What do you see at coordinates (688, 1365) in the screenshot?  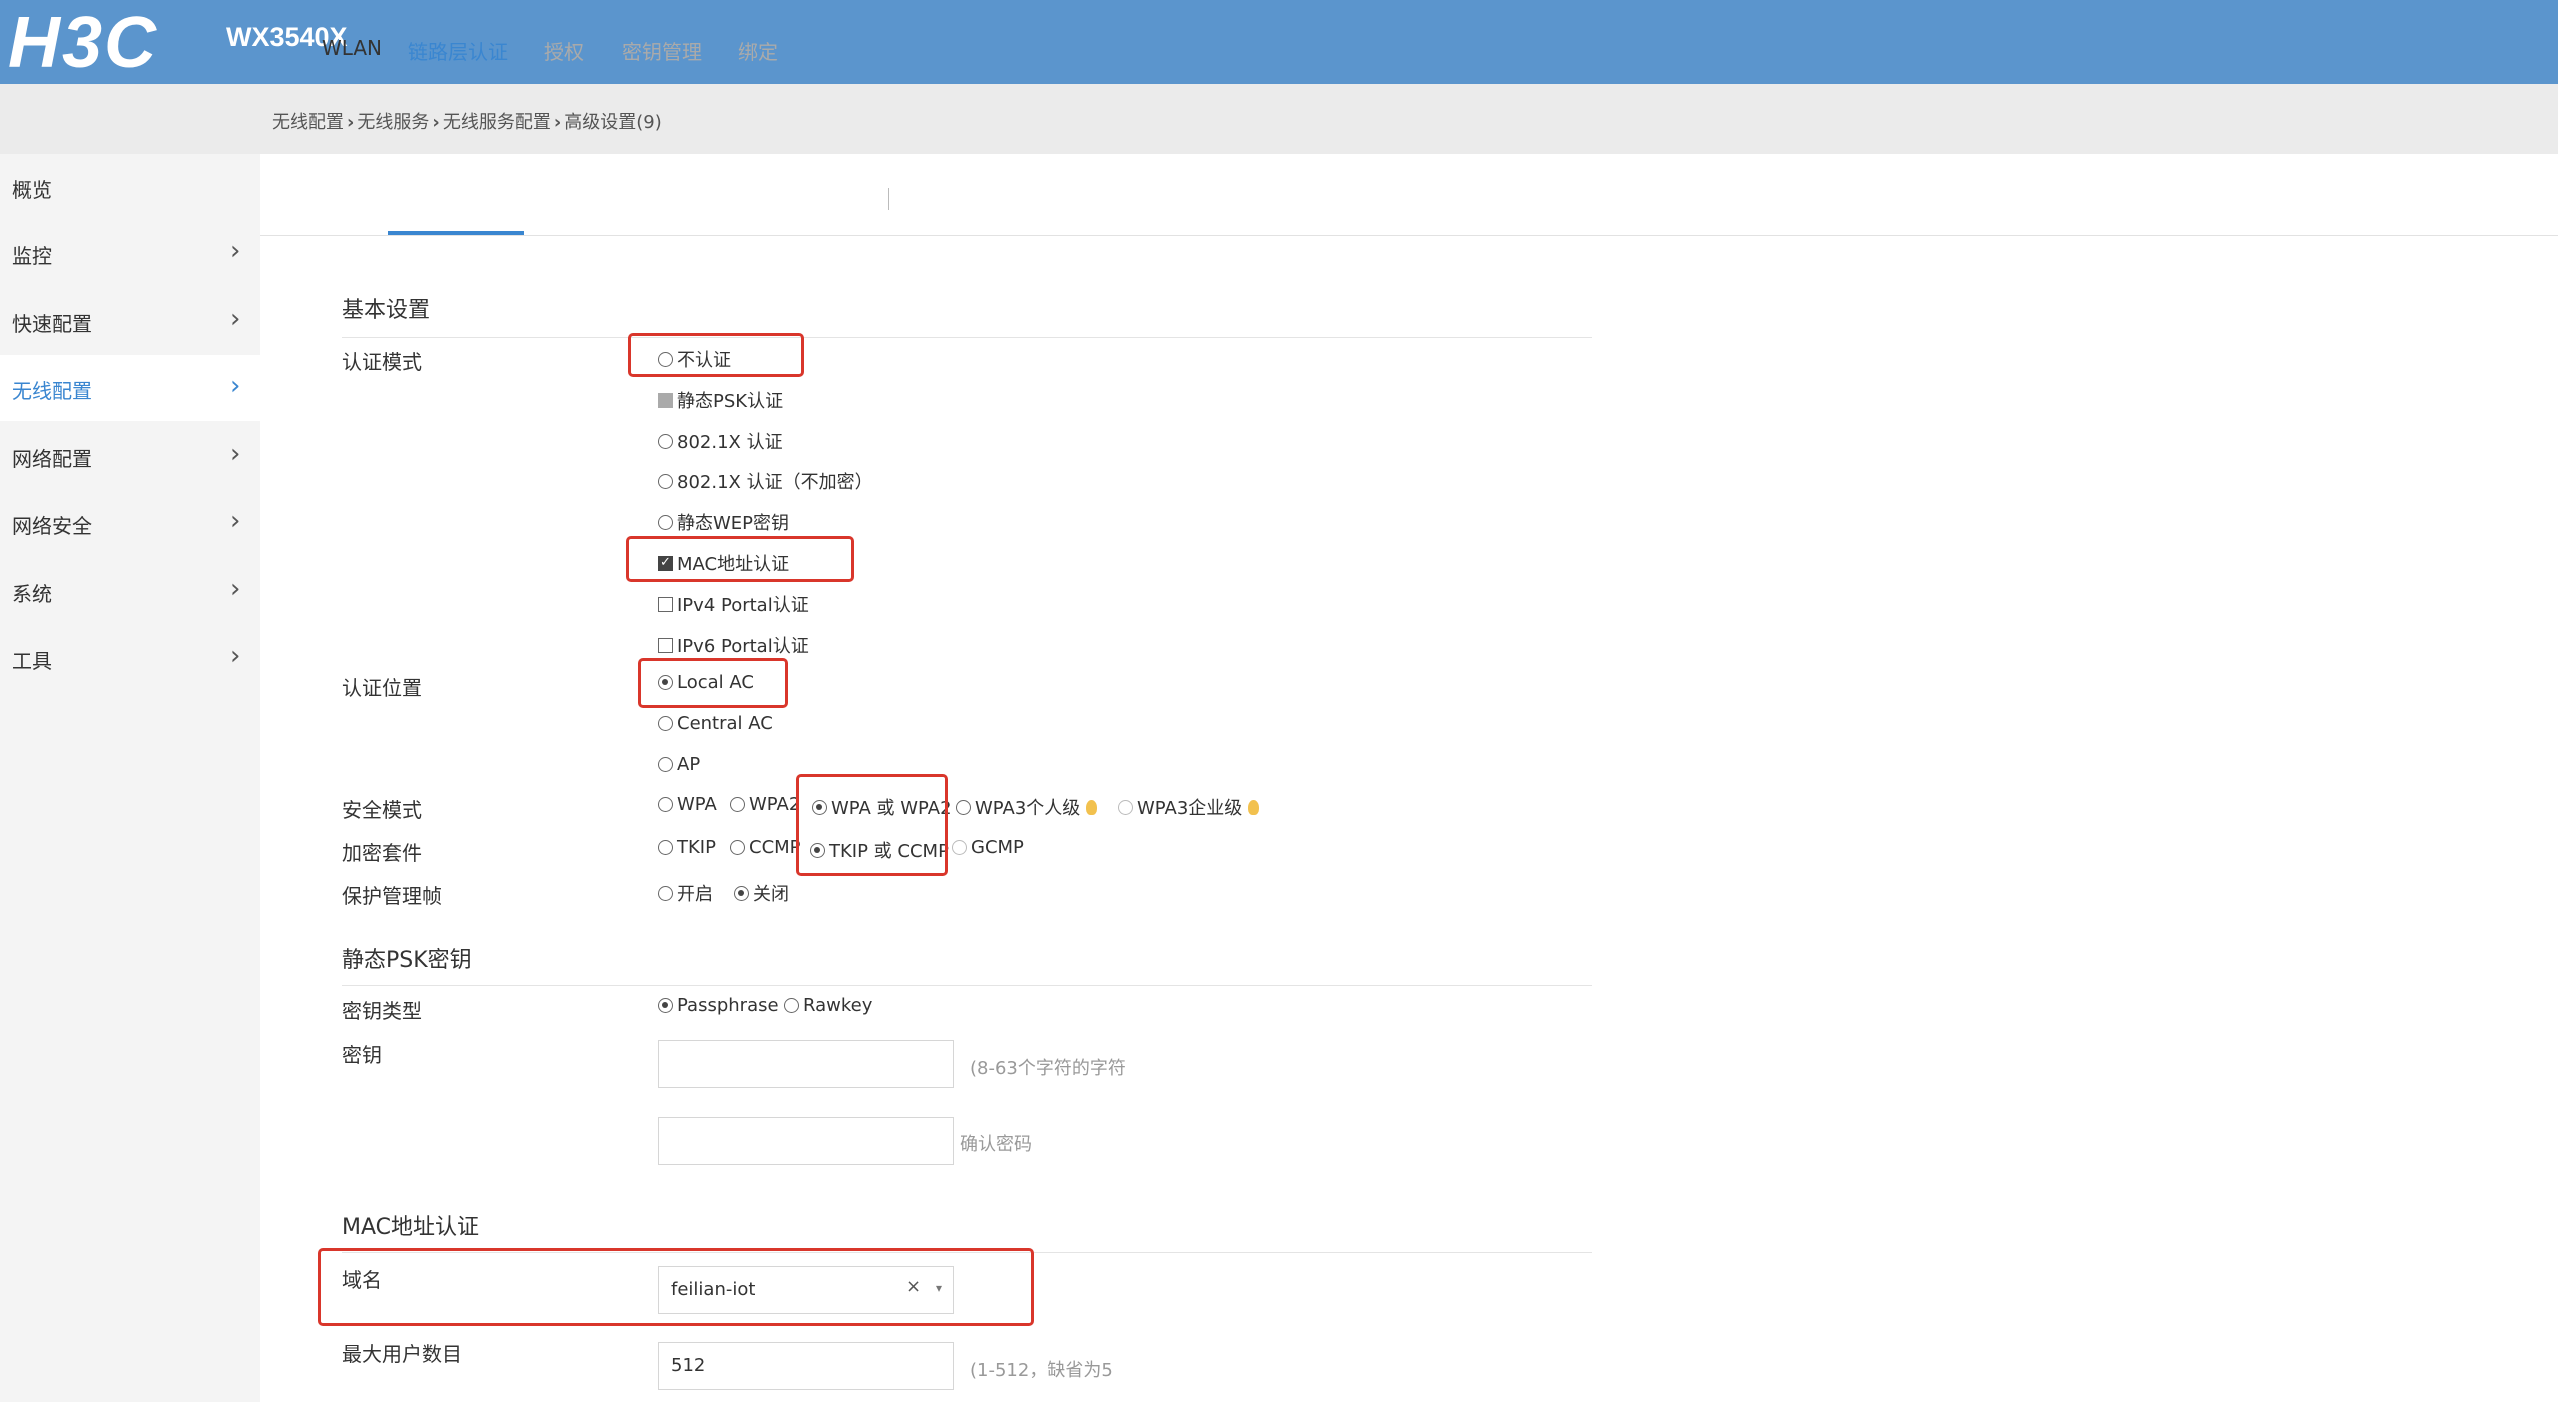 I see `max-users-value: 512` at bounding box center [688, 1365].